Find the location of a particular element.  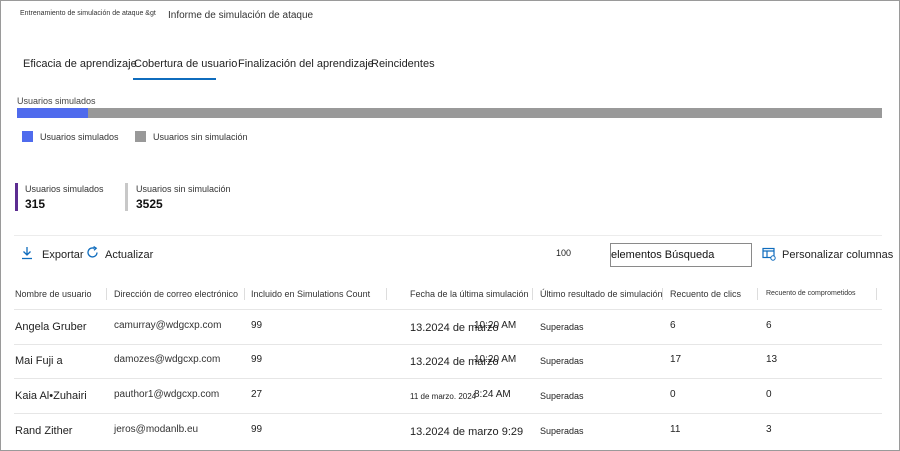

search-input: elementos Búsqueda is located at coordinates (681, 255).